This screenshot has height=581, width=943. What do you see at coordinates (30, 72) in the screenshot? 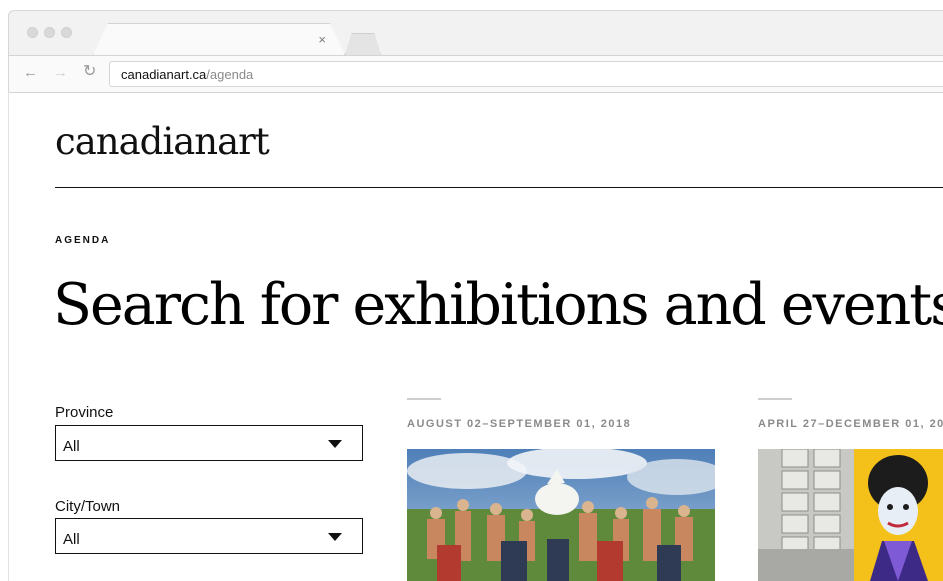
I see `back-arrow-icon: ←` at bounding box center [30, 72].